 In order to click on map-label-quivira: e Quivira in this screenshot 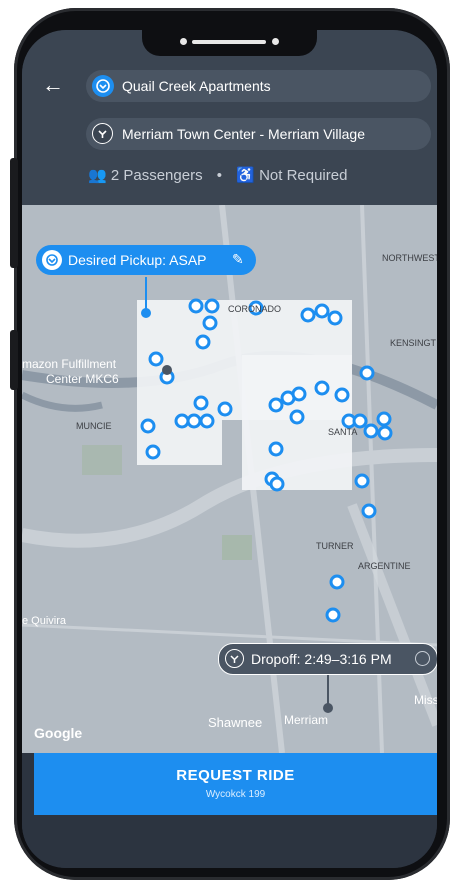, I will do `click(44, 621)`.